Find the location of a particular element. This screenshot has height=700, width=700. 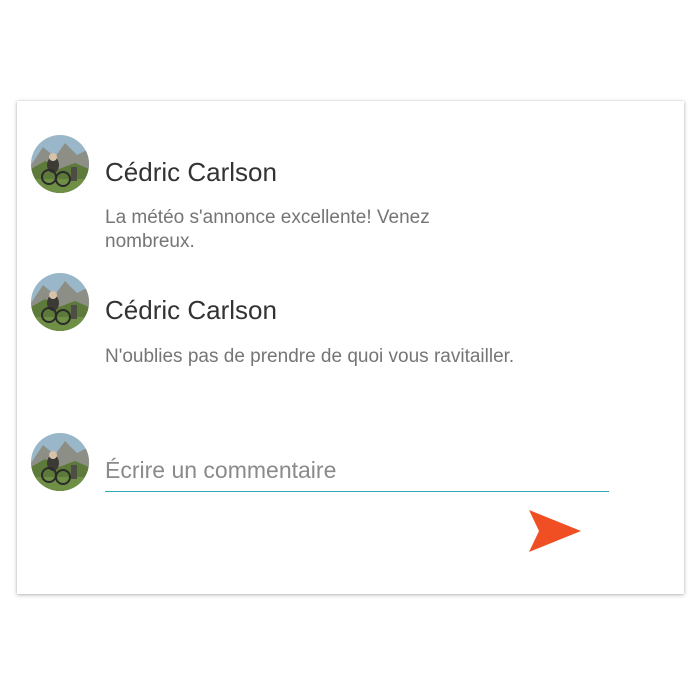

comment-input is located at coordinates (357, 470).